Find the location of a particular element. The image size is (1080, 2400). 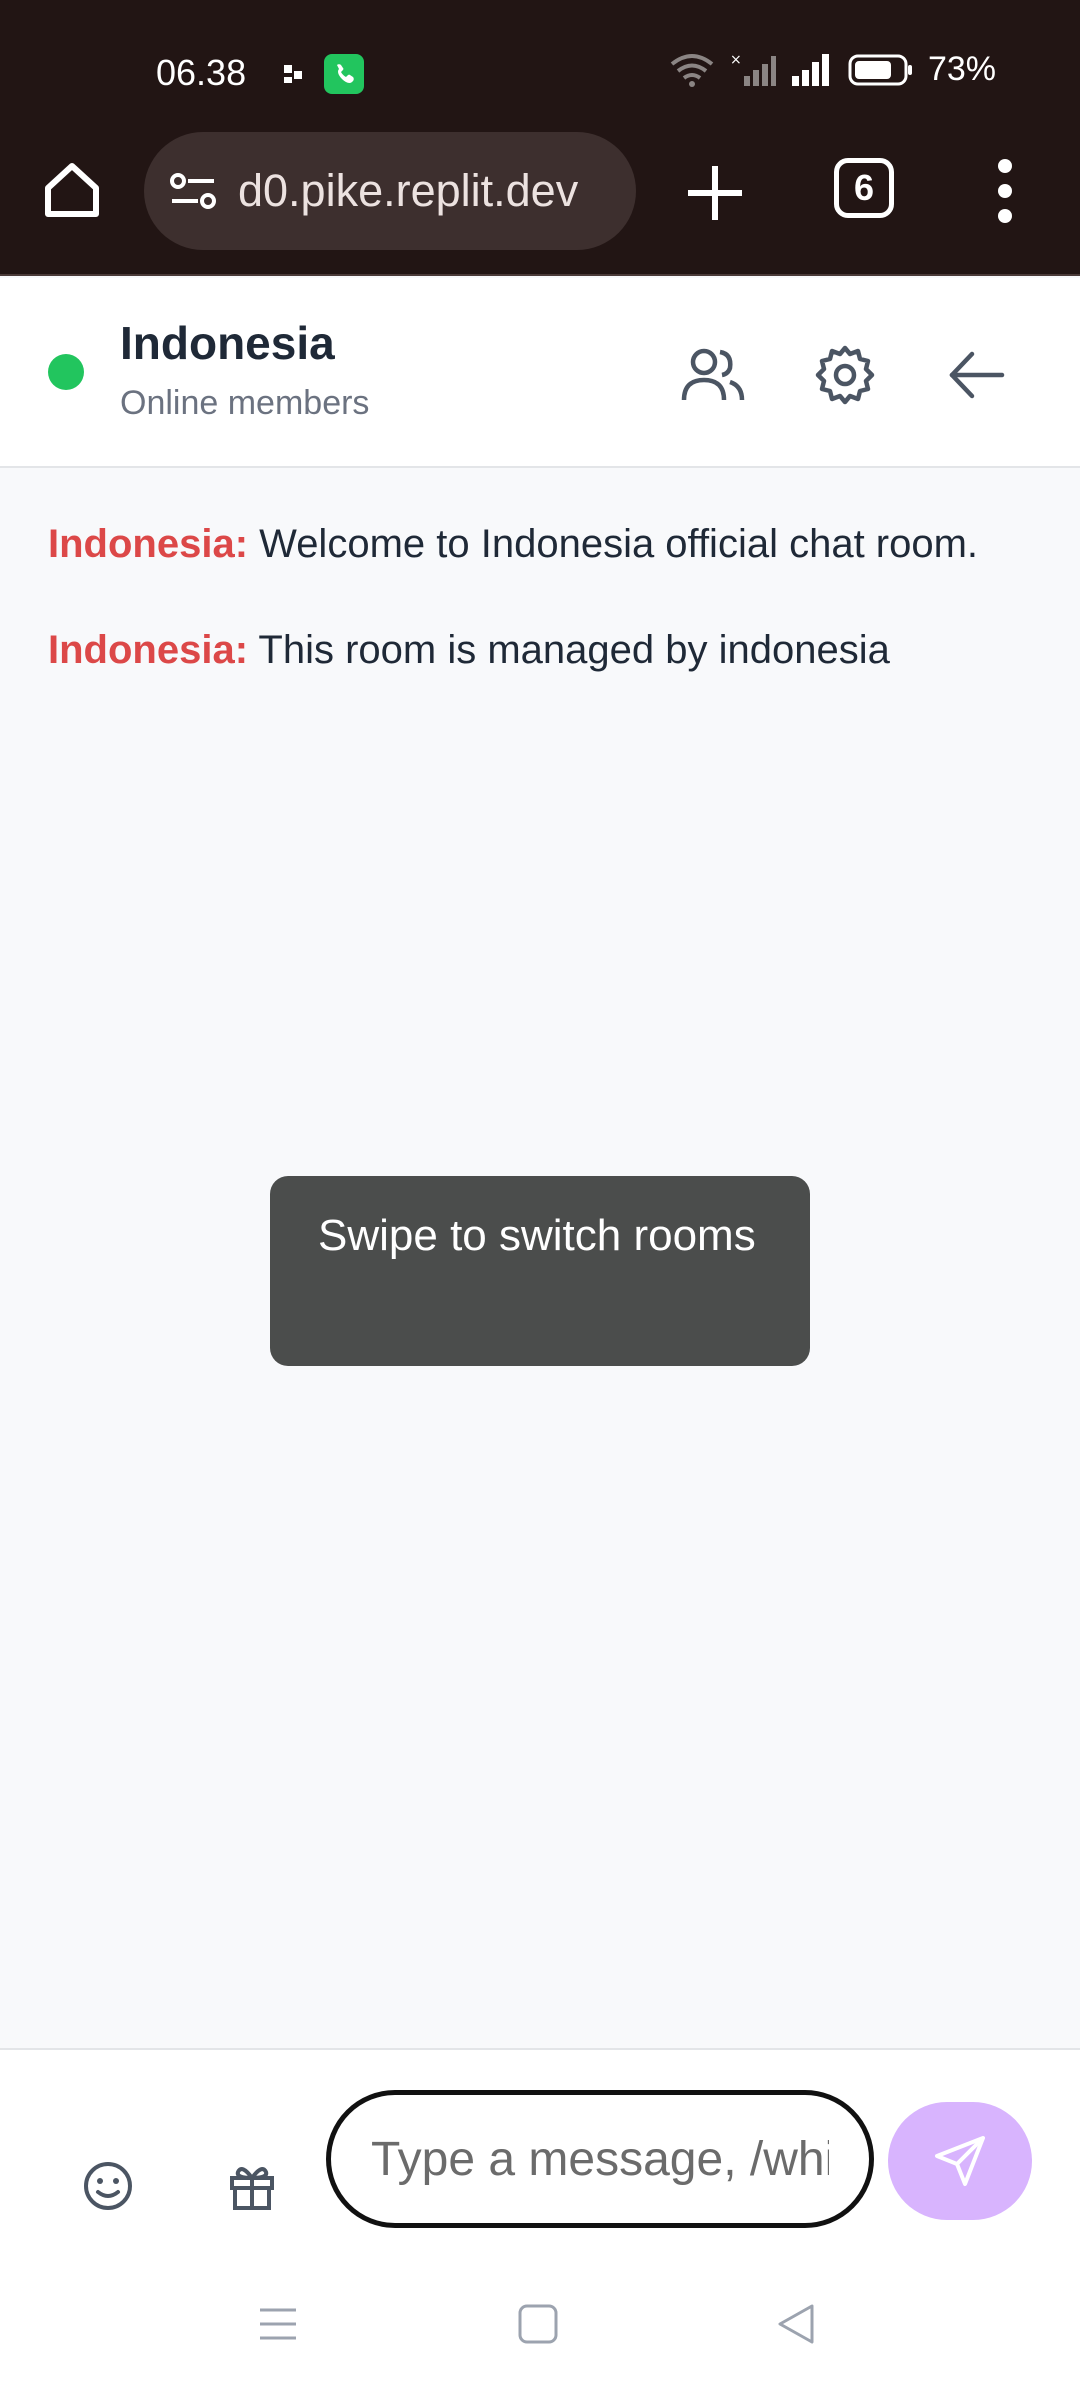

battery-icon is located at coordinates (880, 69).